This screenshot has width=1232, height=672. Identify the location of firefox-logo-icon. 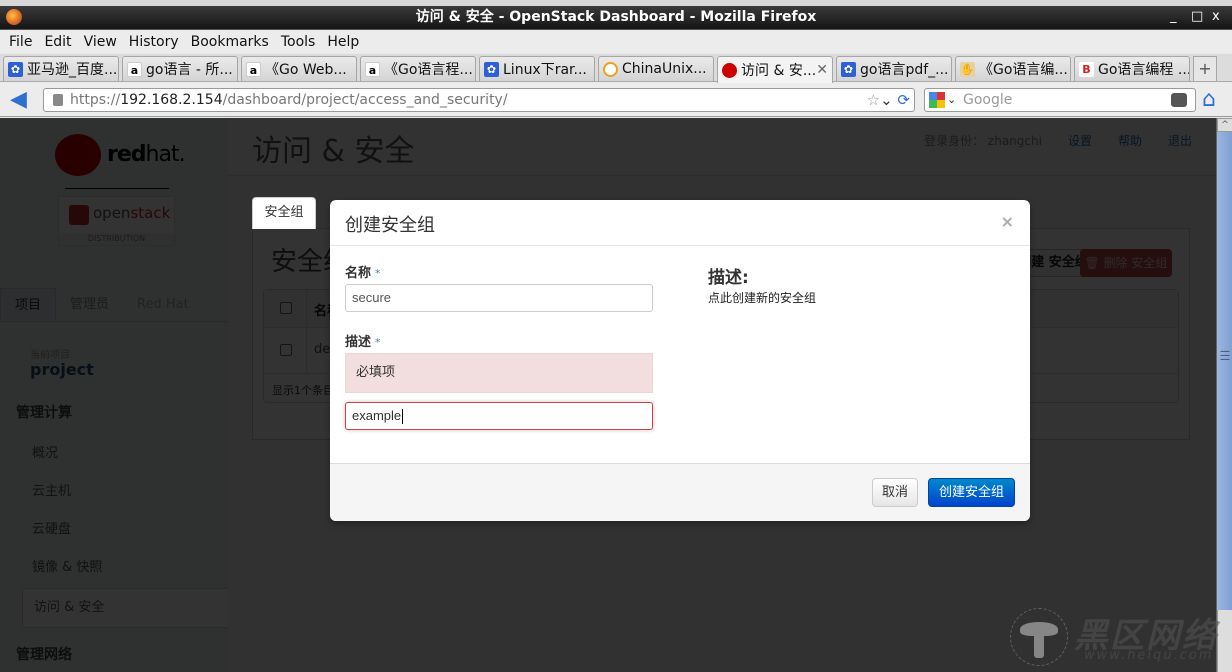
(14, 17).